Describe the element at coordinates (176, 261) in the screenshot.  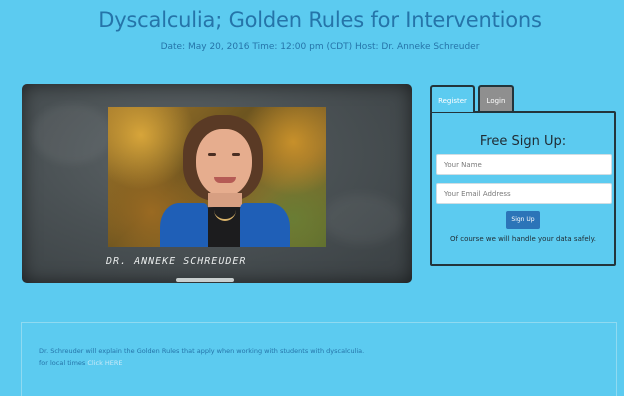
I see `presenter-name: DR. ANNEKE SCHREUDER` at that location.